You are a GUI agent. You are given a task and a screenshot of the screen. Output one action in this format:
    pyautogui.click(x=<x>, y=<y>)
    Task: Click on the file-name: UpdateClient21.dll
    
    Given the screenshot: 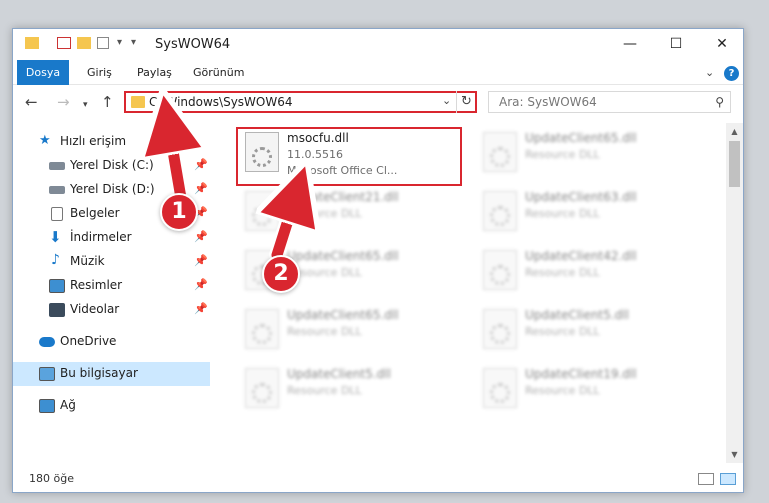 What is the action you would take?
    pyautogui.click(x=343, y=197)
    